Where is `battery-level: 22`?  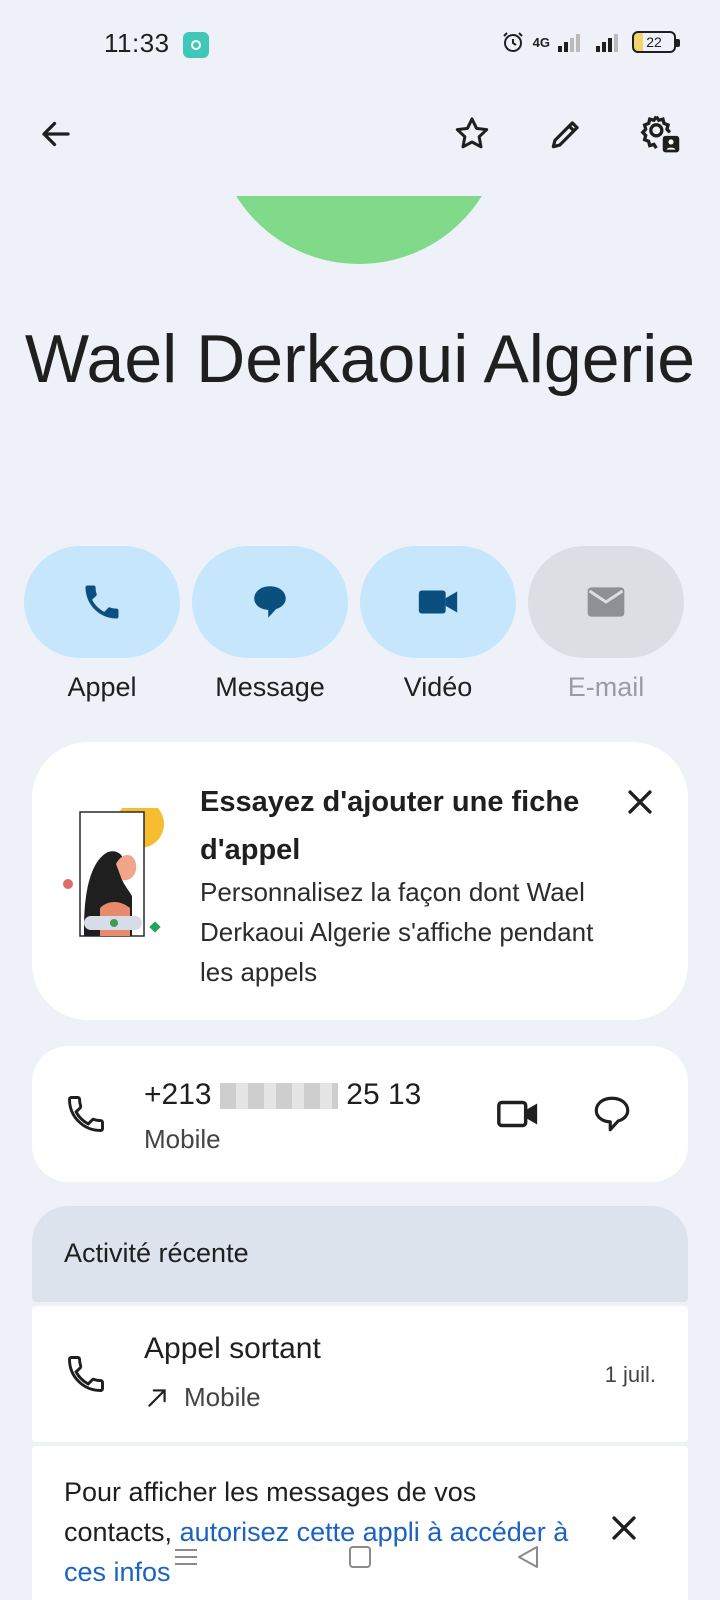
battery-level: 22 is located at coordinates (654, 42).